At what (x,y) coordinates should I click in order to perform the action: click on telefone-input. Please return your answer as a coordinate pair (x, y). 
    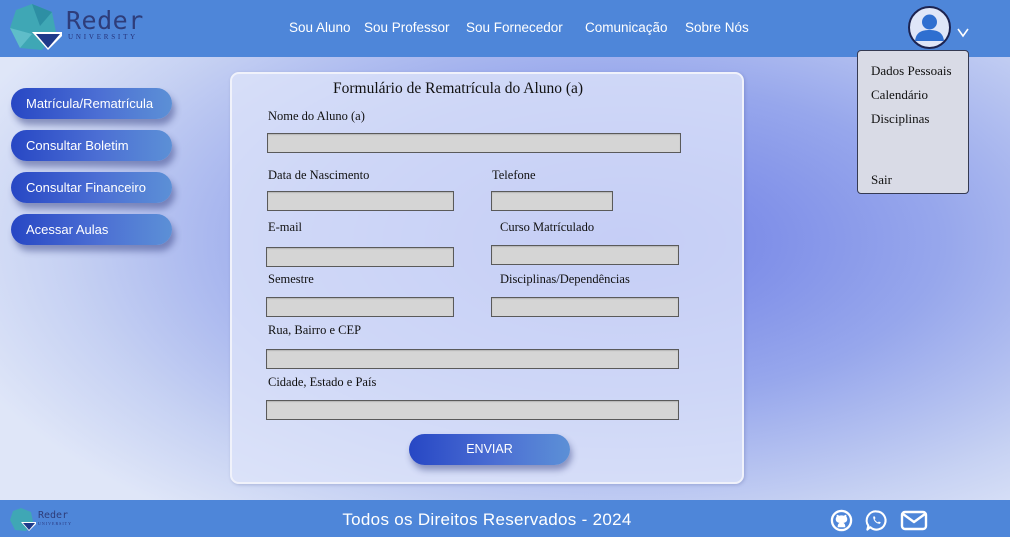
    Looking at the image, I should click on (552, 201).